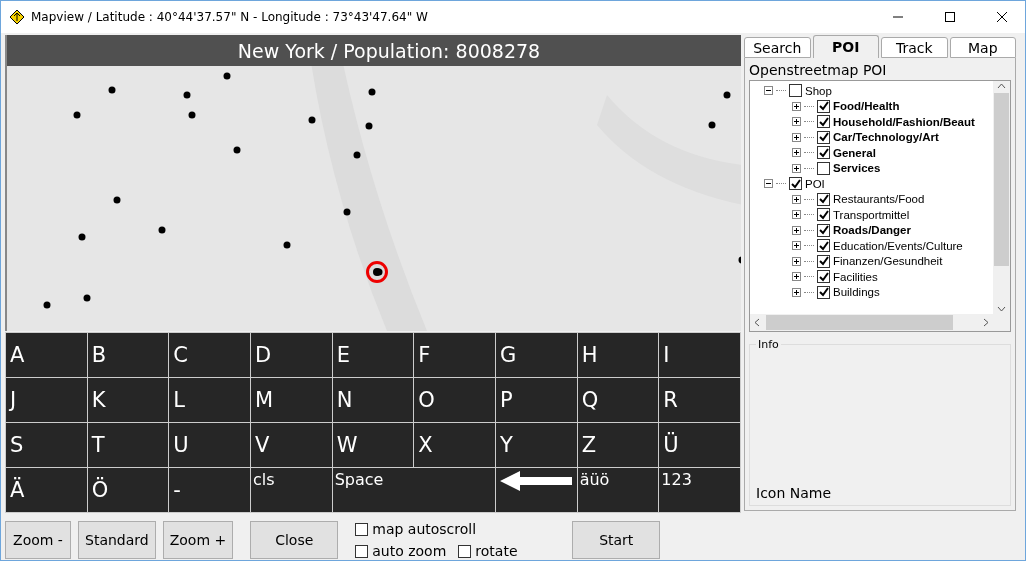  Describe the element at coordinates (982, 47) in the screenshot. I see `tab: Map` at that location.